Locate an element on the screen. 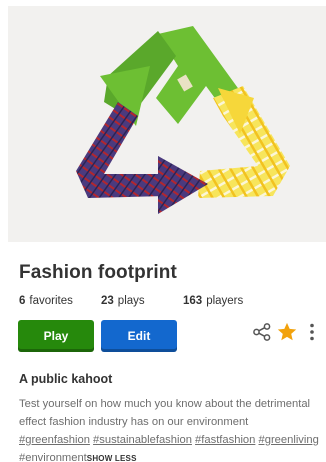 The width and height of the screenshot is (326, 462). players-count: 163 is located at coordinates (193, 301).